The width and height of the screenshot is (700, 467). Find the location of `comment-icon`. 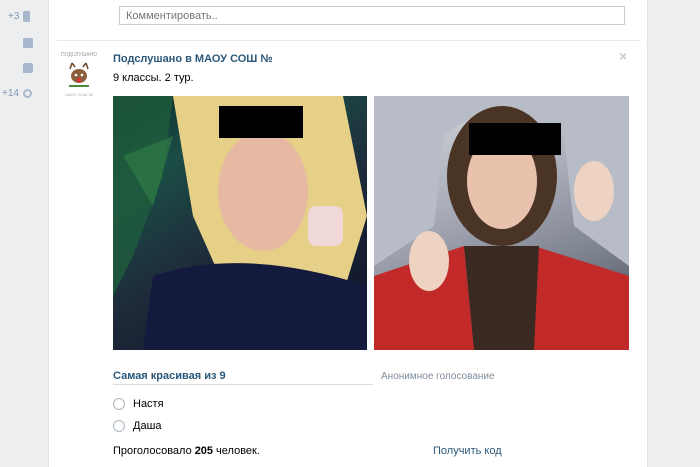

comment-icon is located at coordinates (28, 68).